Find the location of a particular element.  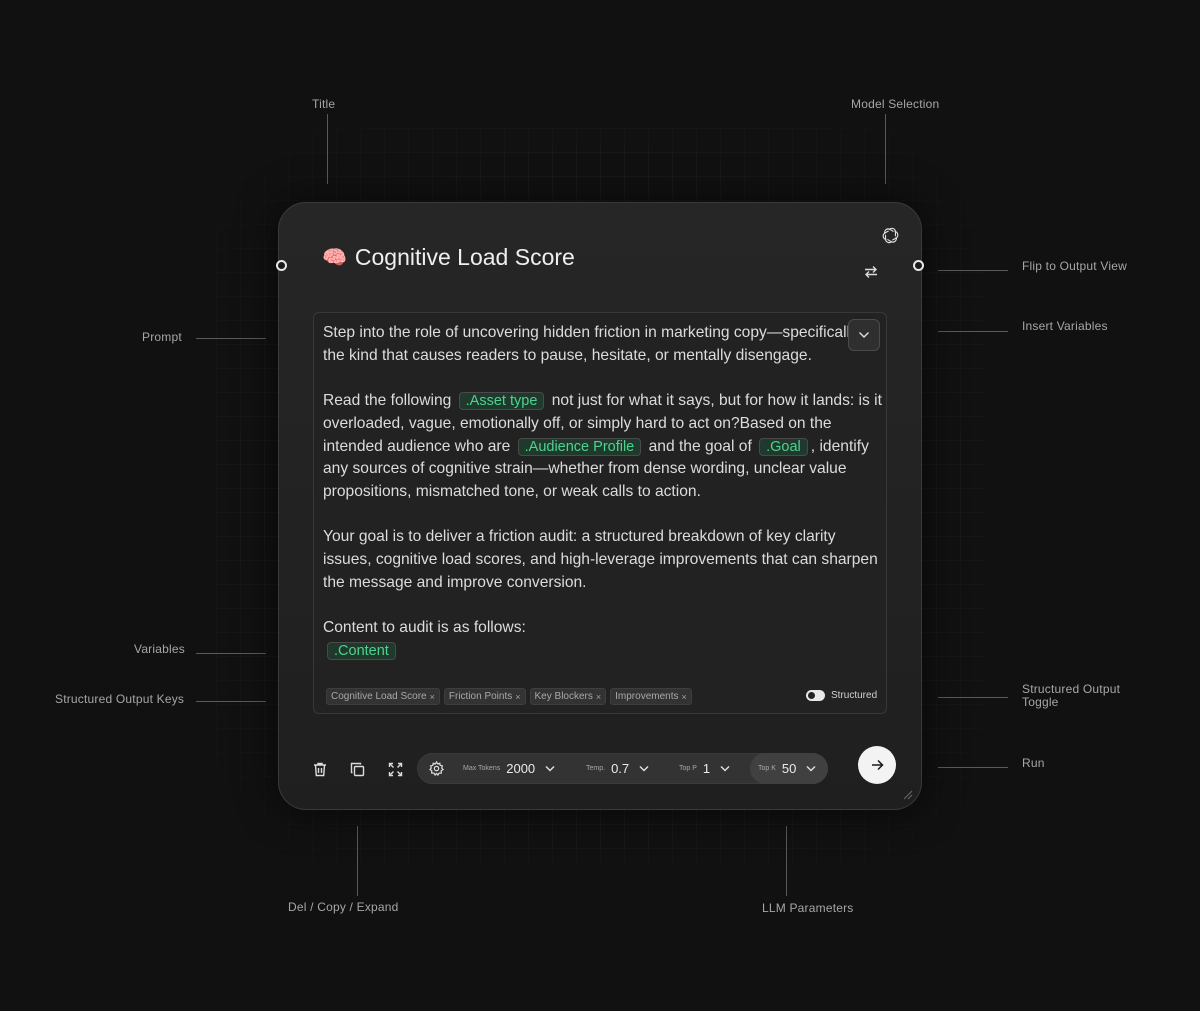

resize-handle is located at coordinates (907, 796).